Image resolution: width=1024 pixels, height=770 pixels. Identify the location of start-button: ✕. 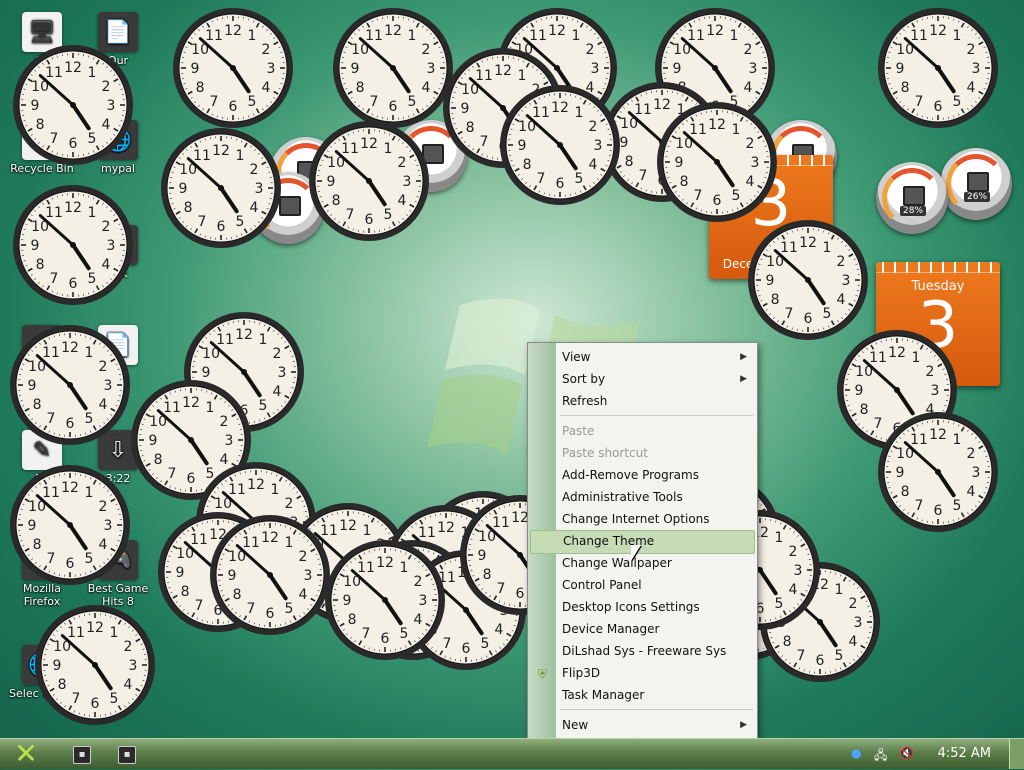
(26, 754).